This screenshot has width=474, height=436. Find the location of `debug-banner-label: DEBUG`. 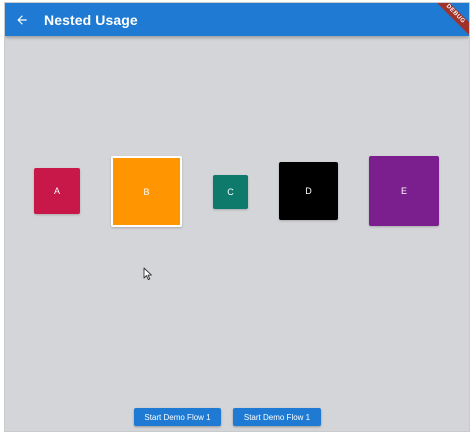

debug-banner-label: DEBUG is located at coordinates (449, 21).